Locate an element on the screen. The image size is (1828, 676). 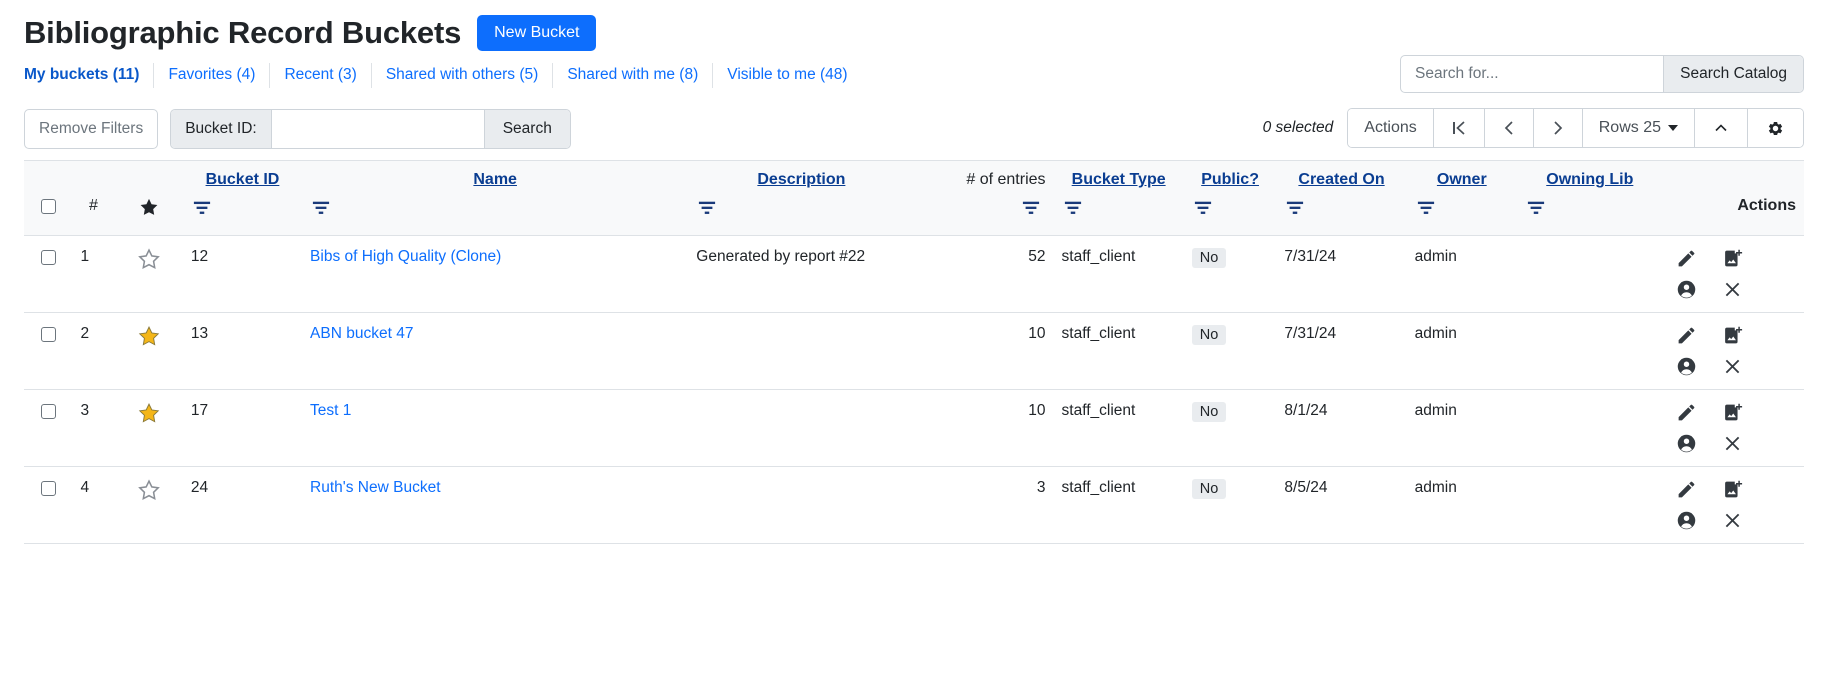
bucket-id-search-button: Search is located at coordinates (526, 129).